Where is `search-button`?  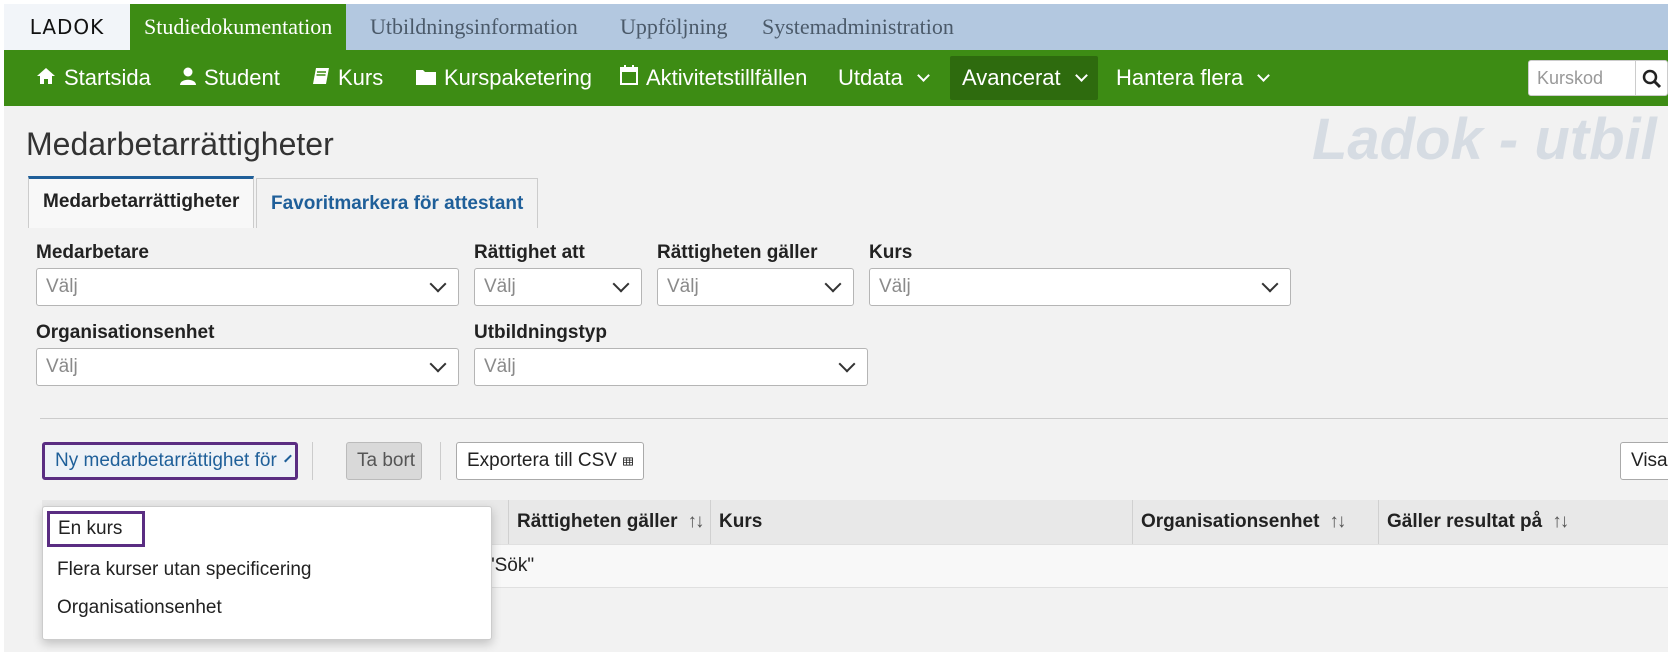 search-button is located at coordinates (1652, 78).